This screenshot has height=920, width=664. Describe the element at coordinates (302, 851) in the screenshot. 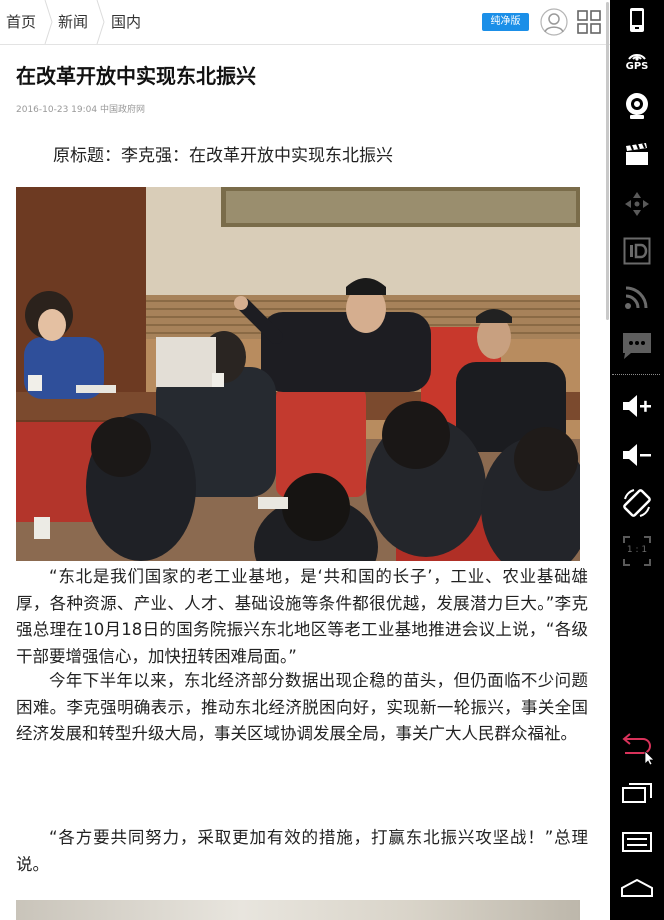

I see `article-paragraph: “各方要共同努力，采取更加有效的措施，打赢东北振兴攻坚战！”总理说。` at that location.